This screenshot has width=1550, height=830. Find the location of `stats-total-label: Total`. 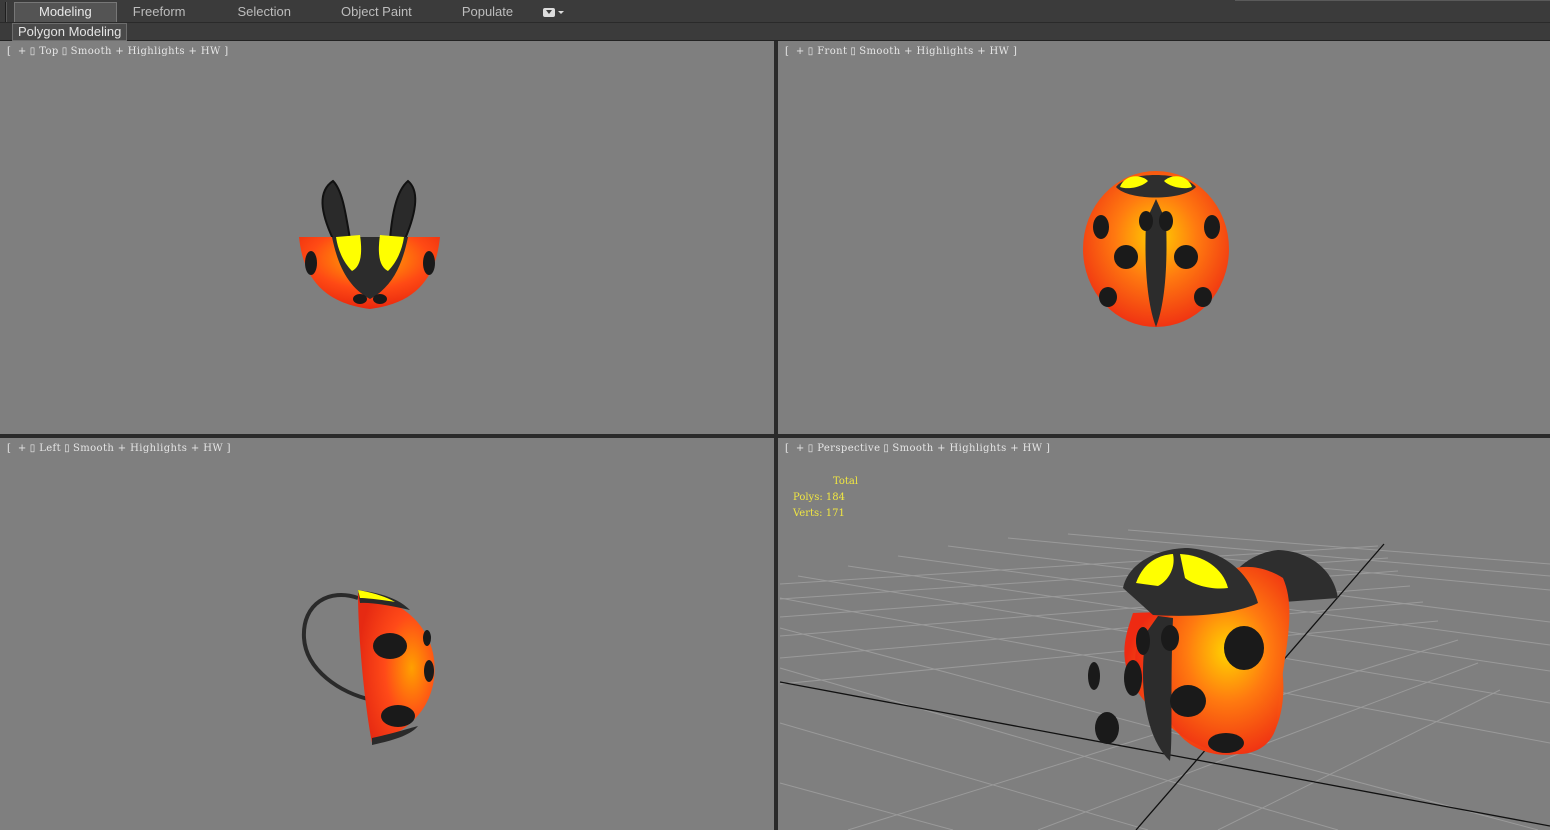

stats-total-label: Total is located at coordinates (846, 481).